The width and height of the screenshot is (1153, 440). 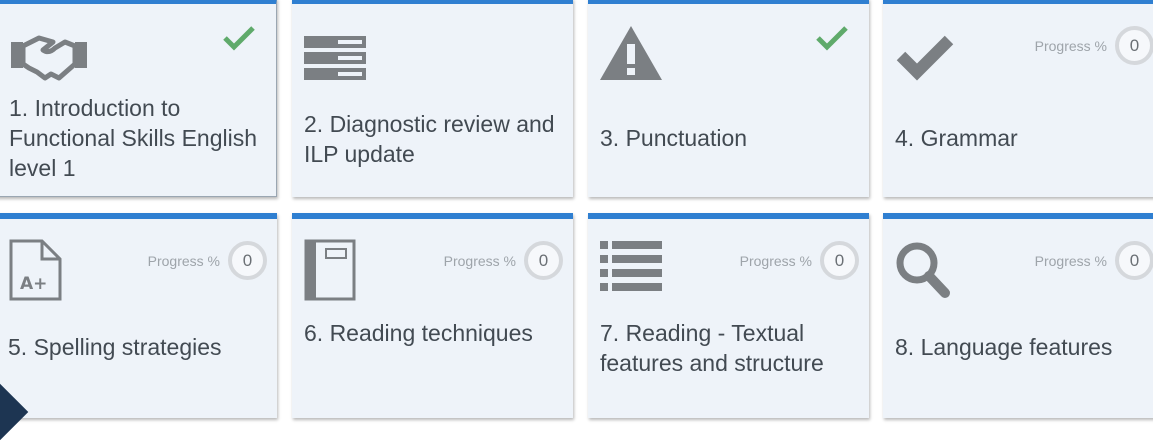 What do you see at coordinates (48, 54) in the screenshot?
I see `handshake-icon` at bounding box center [48, 54].